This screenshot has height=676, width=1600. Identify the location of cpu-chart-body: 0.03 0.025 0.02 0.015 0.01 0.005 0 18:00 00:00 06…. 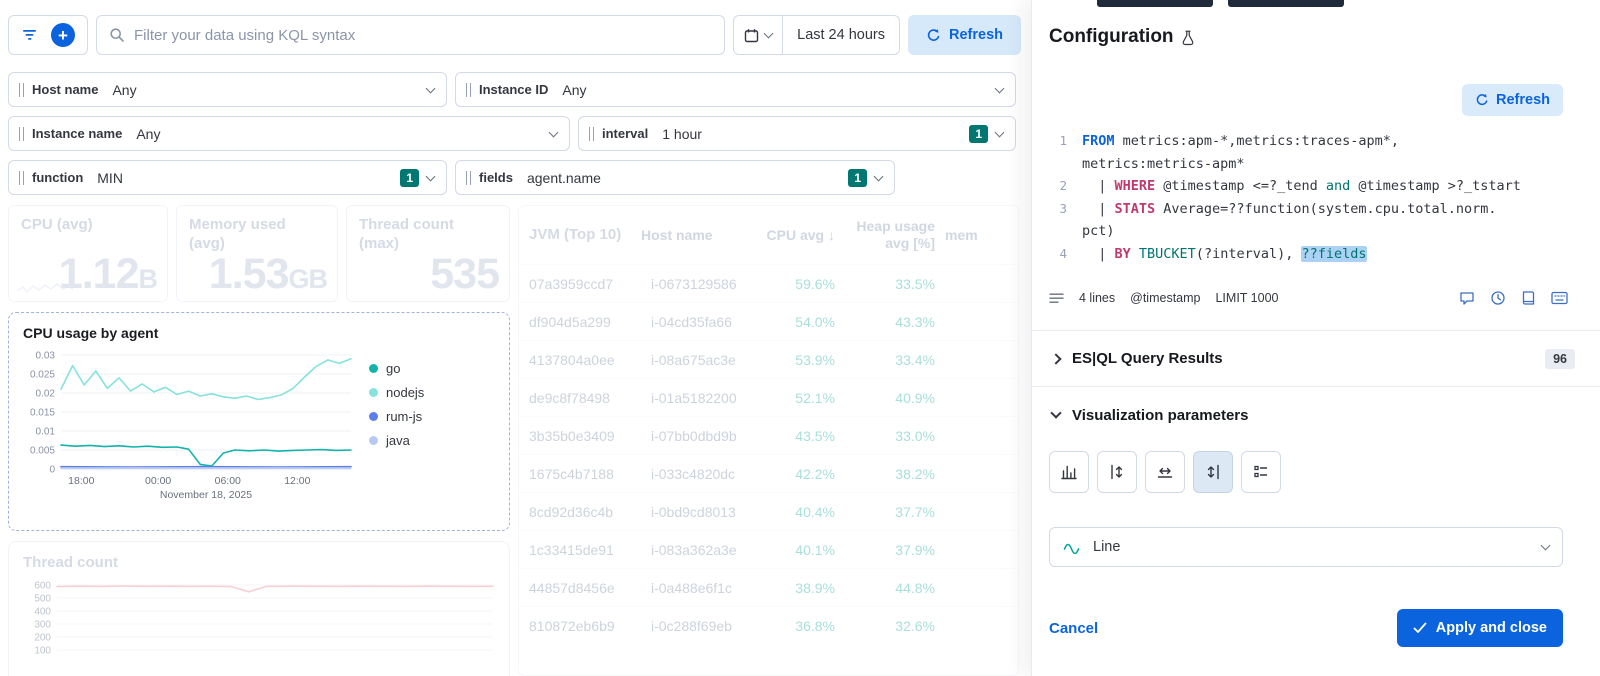
(259, 427).